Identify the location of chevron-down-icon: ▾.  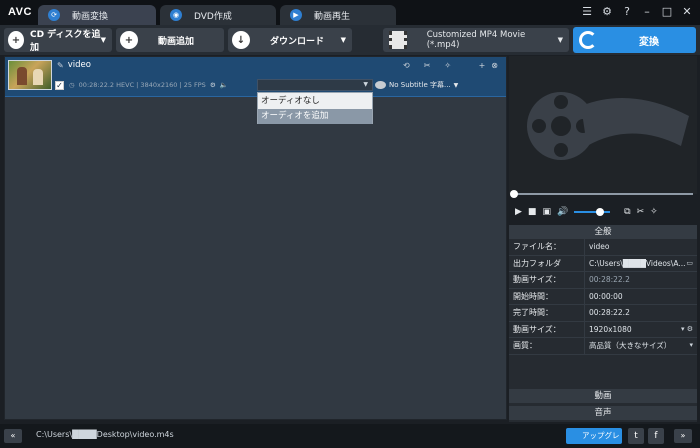
(691, 345).